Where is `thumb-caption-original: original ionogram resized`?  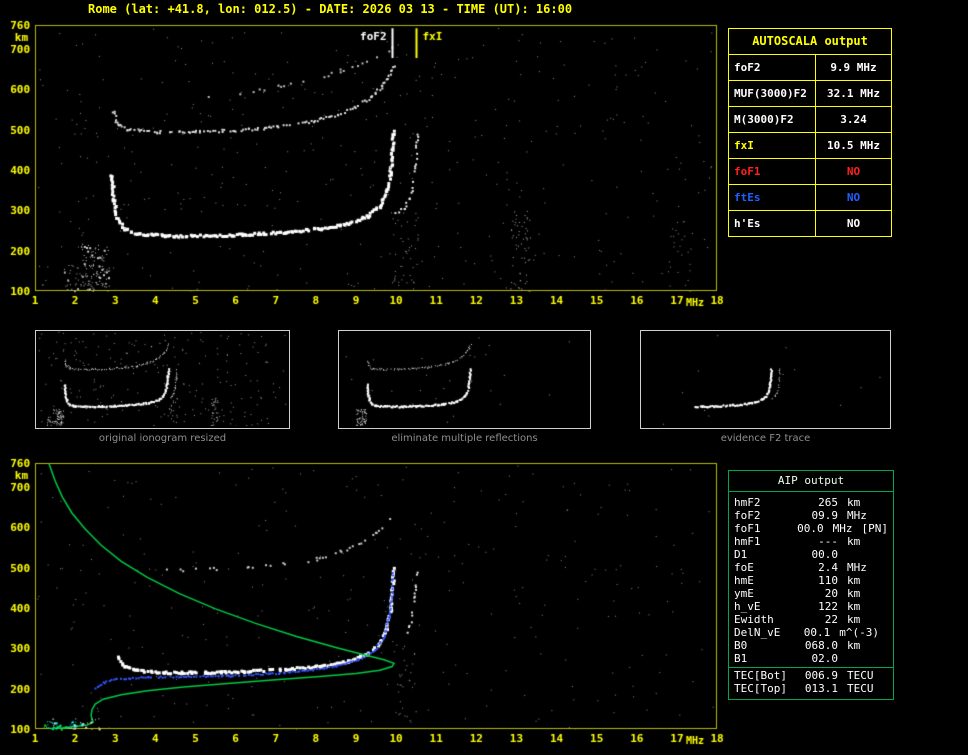
thumb-caption-original: original ionogram resized is located at coordinates (162, 438).